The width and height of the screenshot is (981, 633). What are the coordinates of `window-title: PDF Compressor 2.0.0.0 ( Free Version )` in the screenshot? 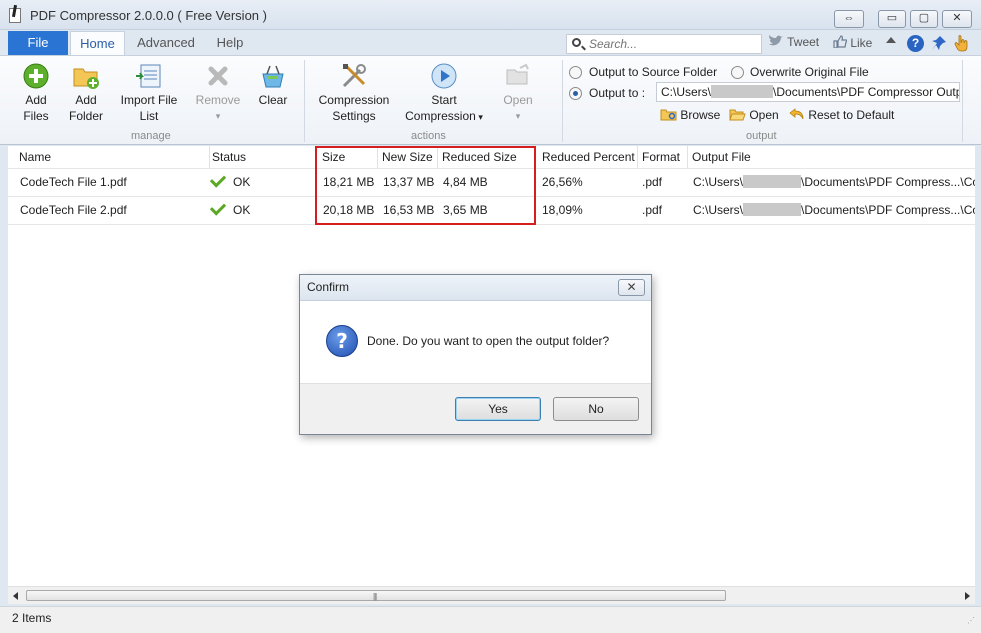 It's located at (148, 15).